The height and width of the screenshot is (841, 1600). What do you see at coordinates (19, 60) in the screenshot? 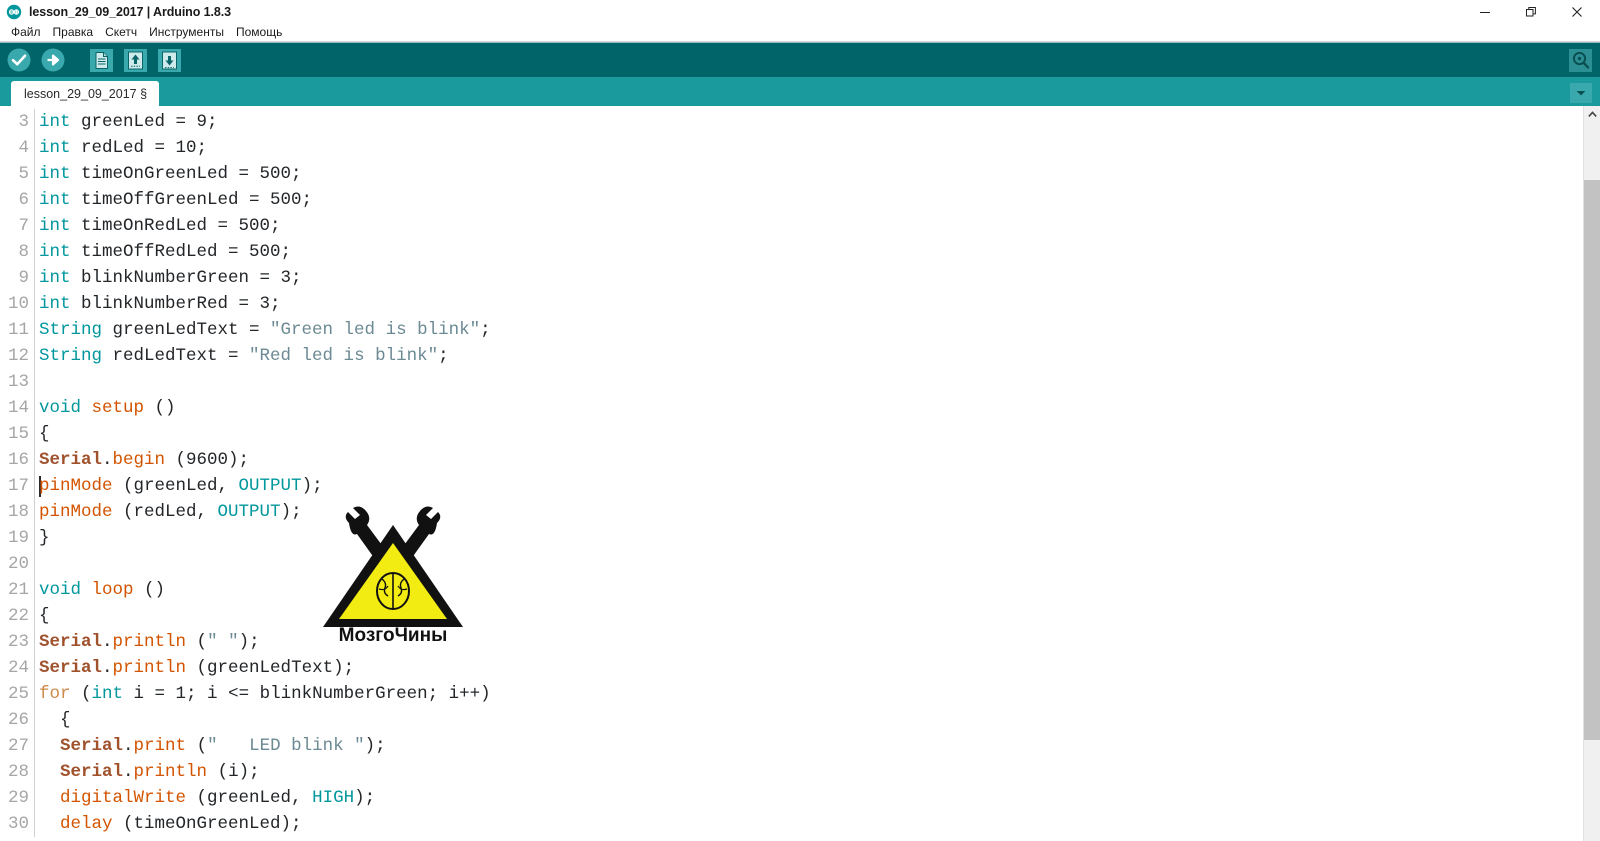
I see `verify-button` at bounding box center [19, 60].